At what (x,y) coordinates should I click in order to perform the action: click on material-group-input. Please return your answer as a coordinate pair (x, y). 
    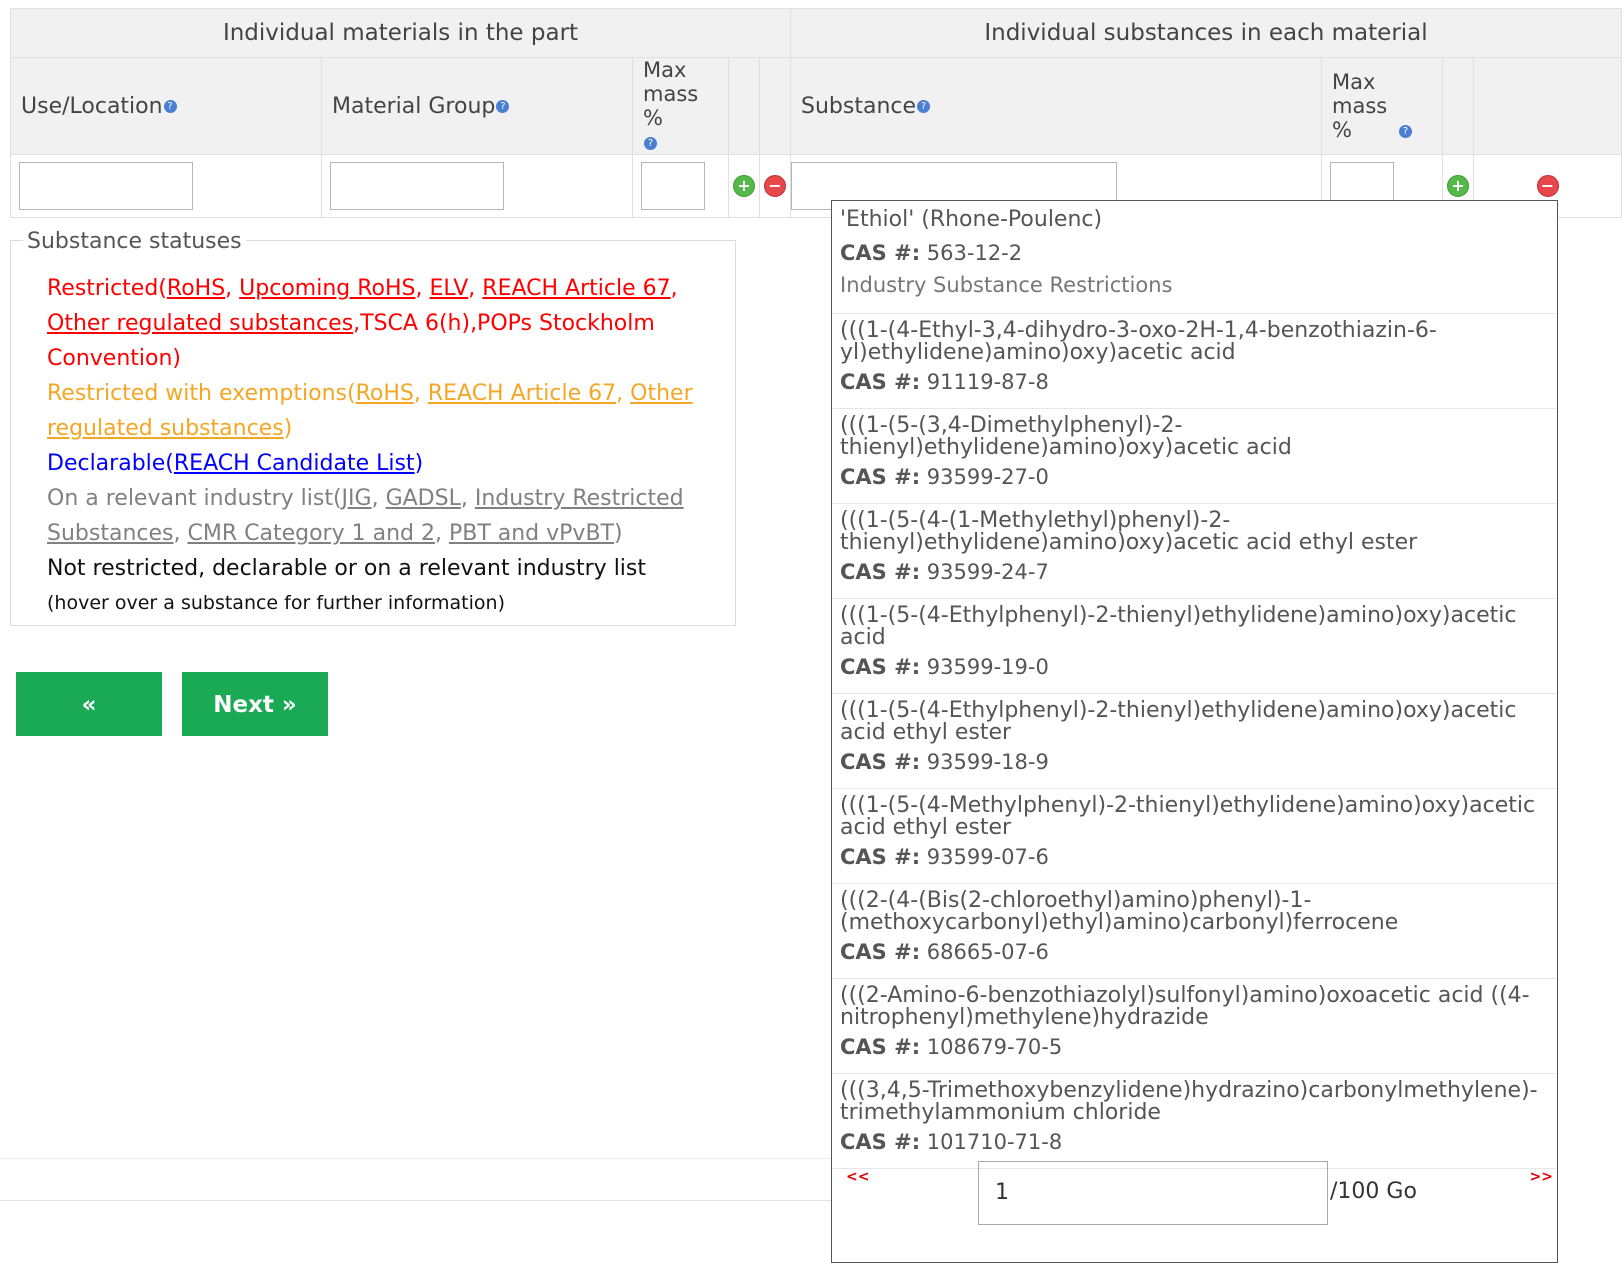
    Looking at the image, I should click on (417, 186).